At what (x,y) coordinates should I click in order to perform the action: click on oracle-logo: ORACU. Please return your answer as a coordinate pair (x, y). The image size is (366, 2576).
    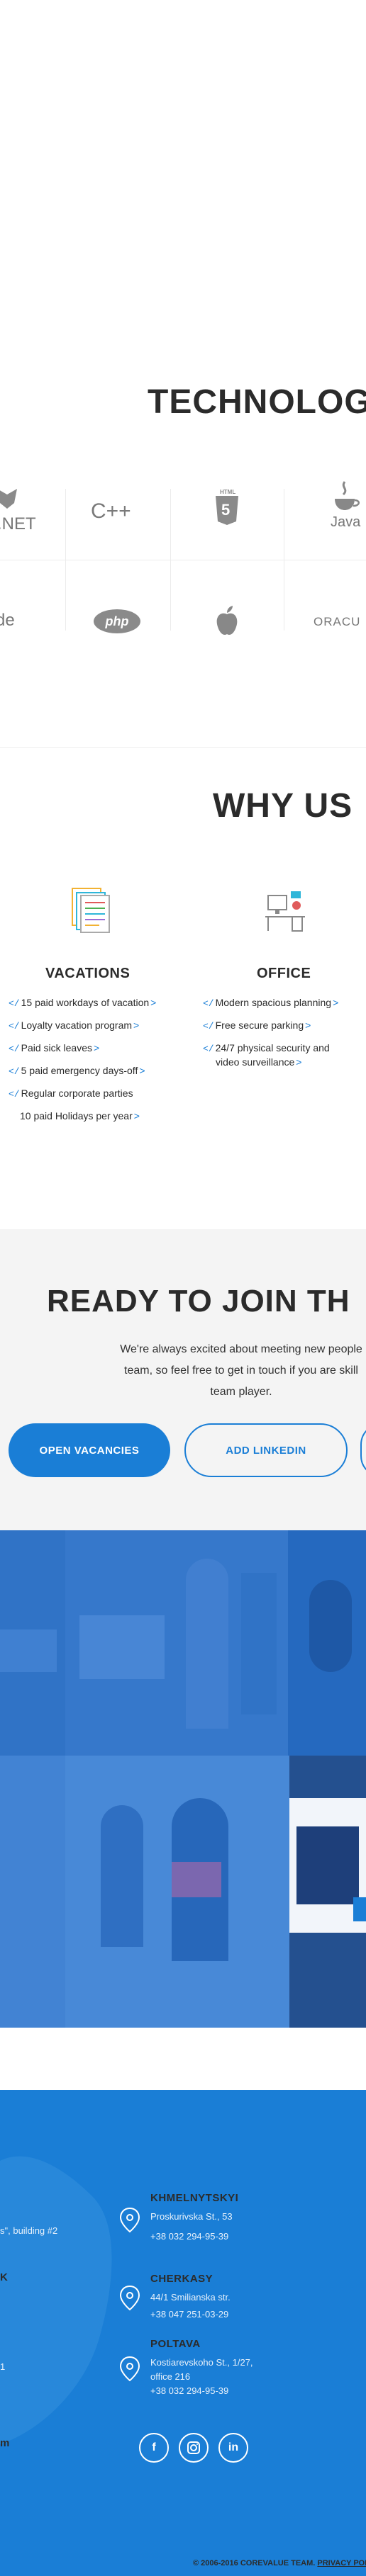
    Looking at the image, I should click on (338, 621).